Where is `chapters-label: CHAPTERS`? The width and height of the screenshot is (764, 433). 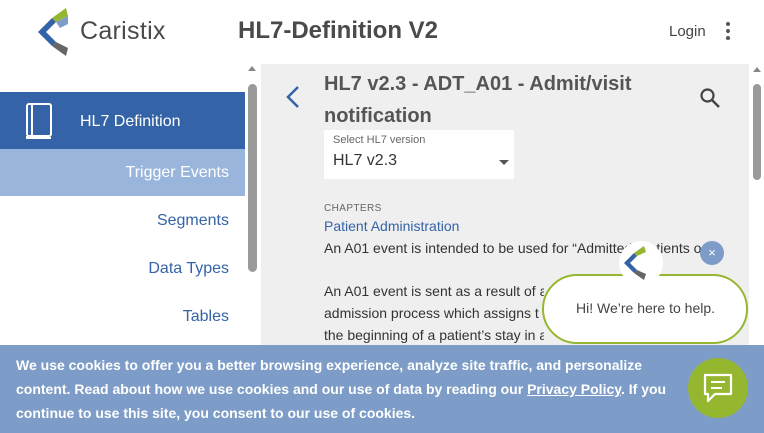 chapters-label: CHAPTERS is located at coordinates (353, 208).